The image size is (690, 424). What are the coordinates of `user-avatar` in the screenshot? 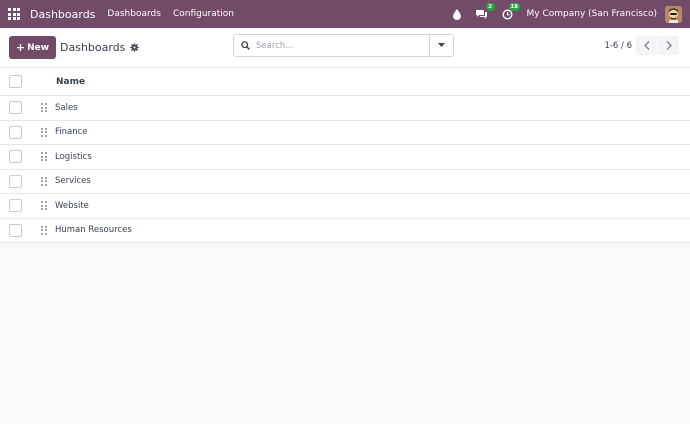 It's located at (673, 14).